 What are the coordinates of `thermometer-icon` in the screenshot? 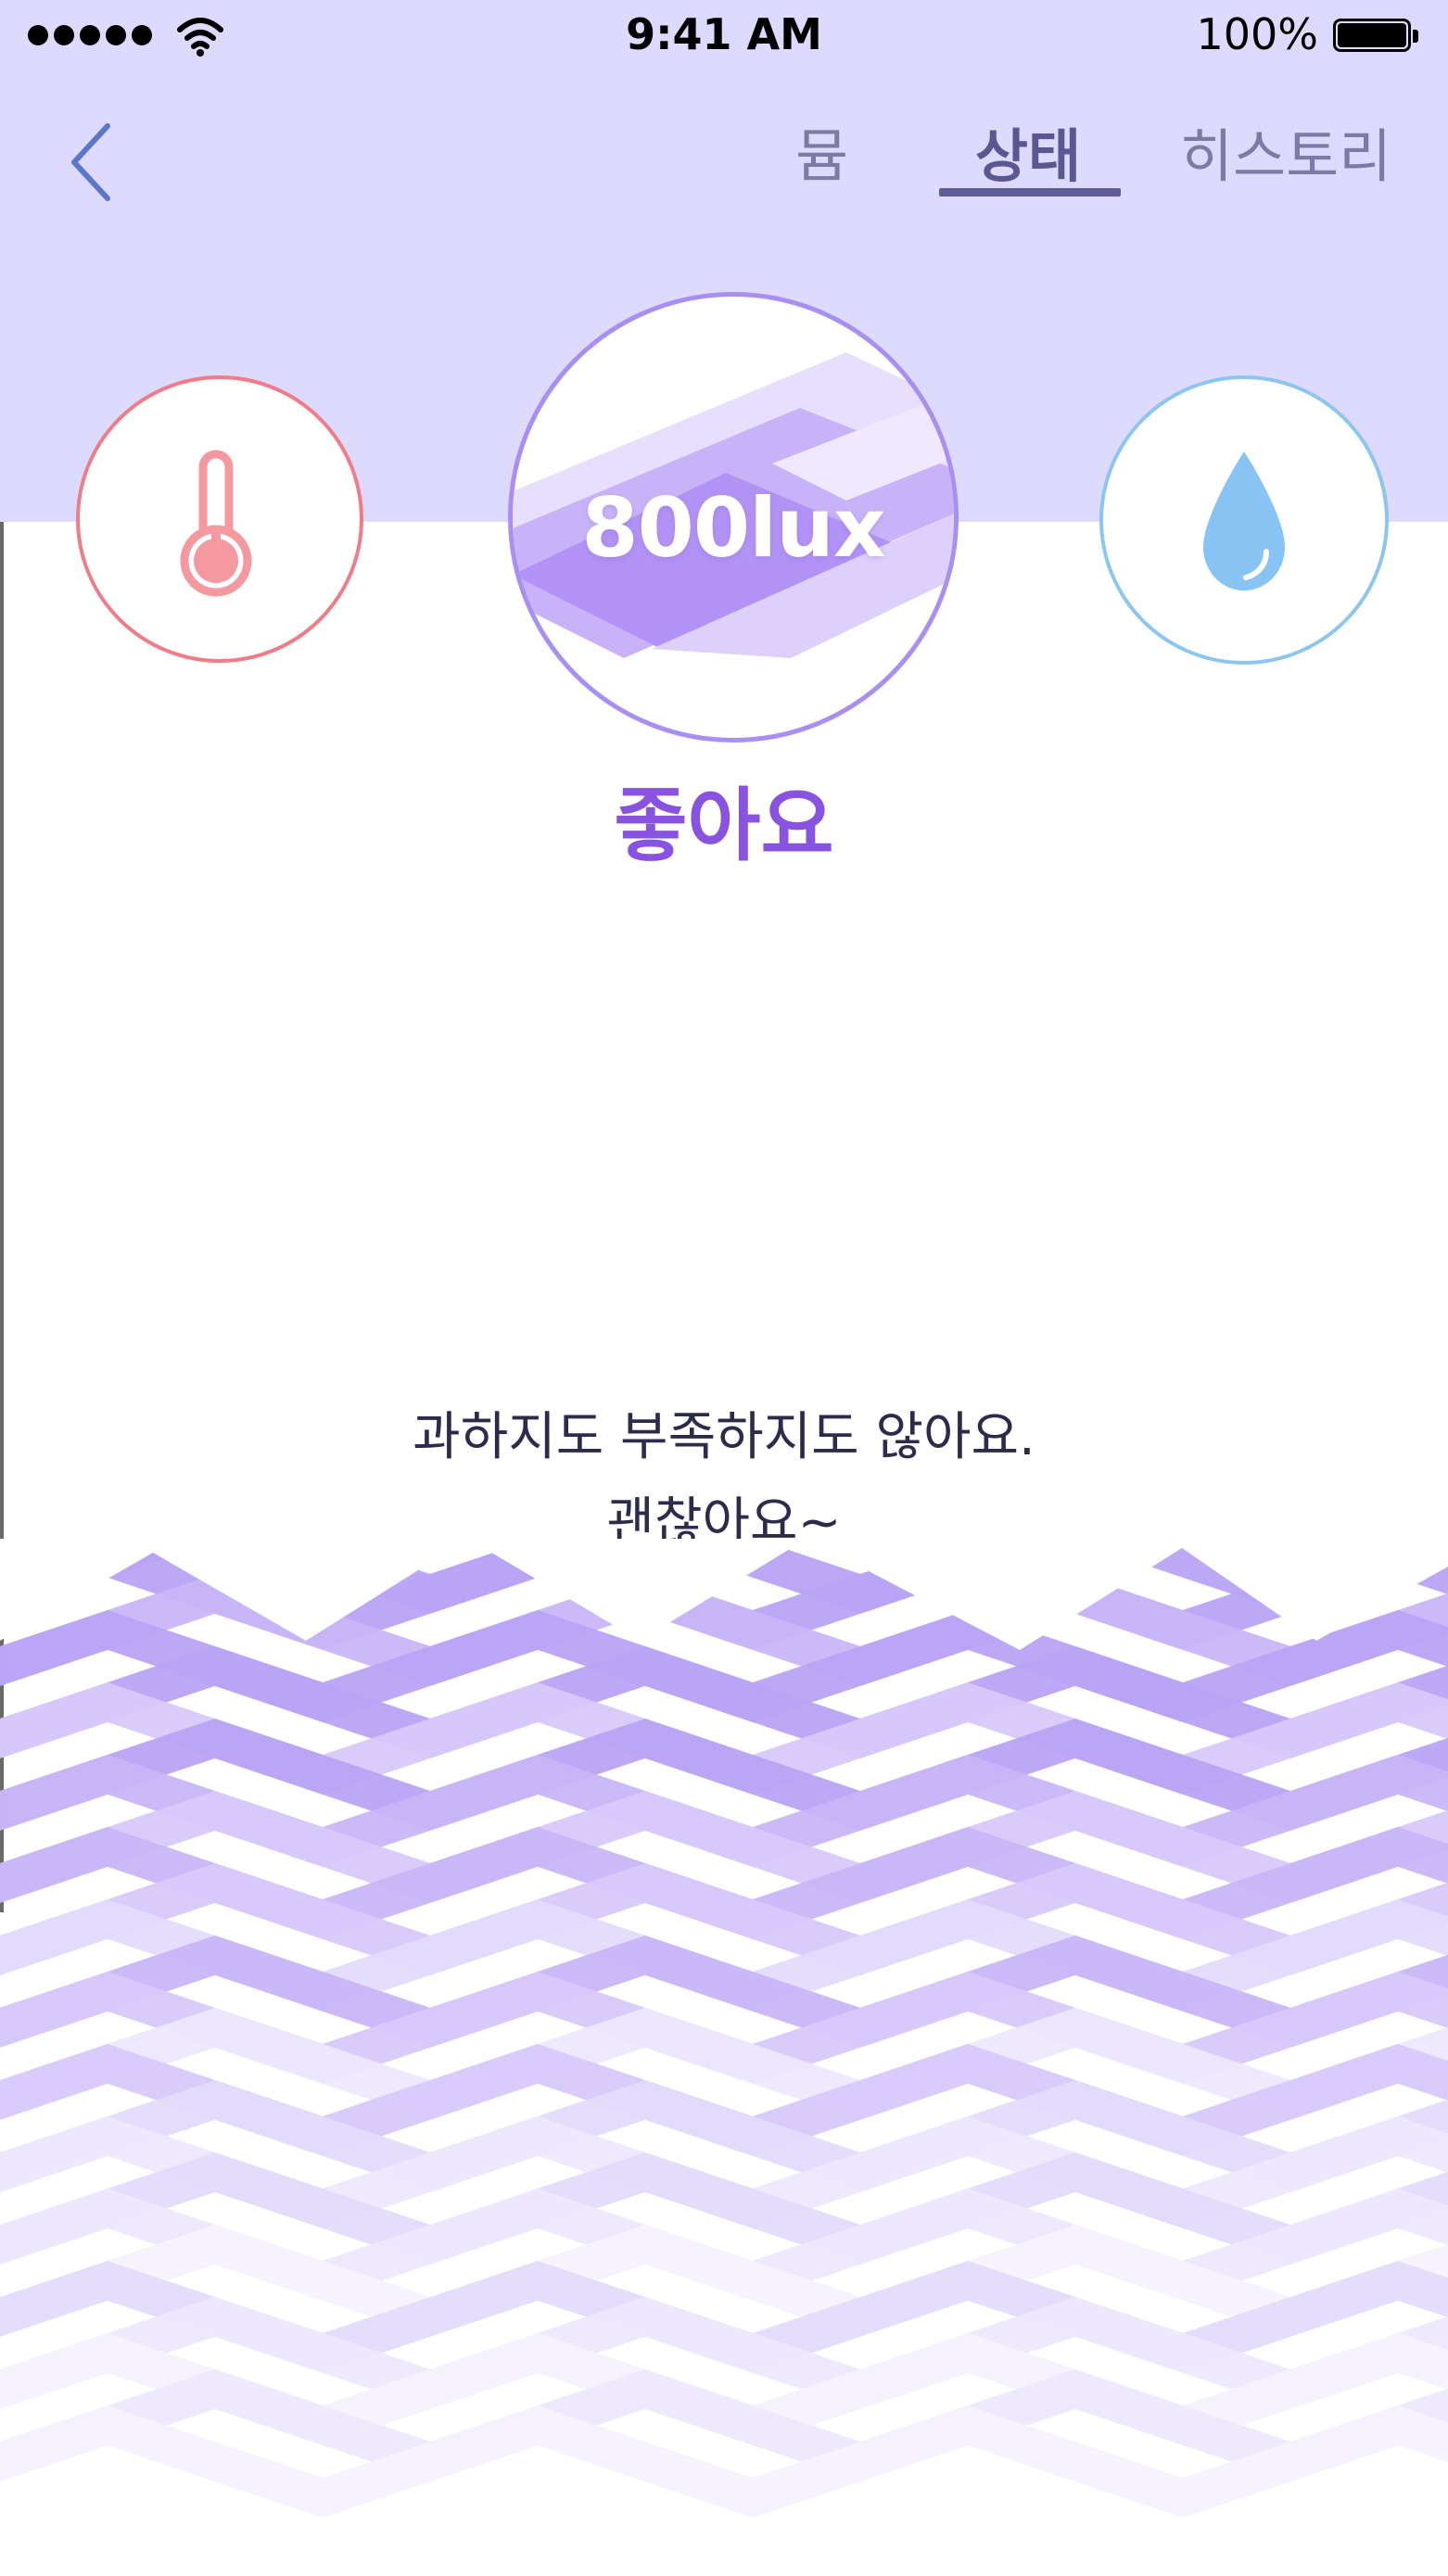 It's located at (216, 523).